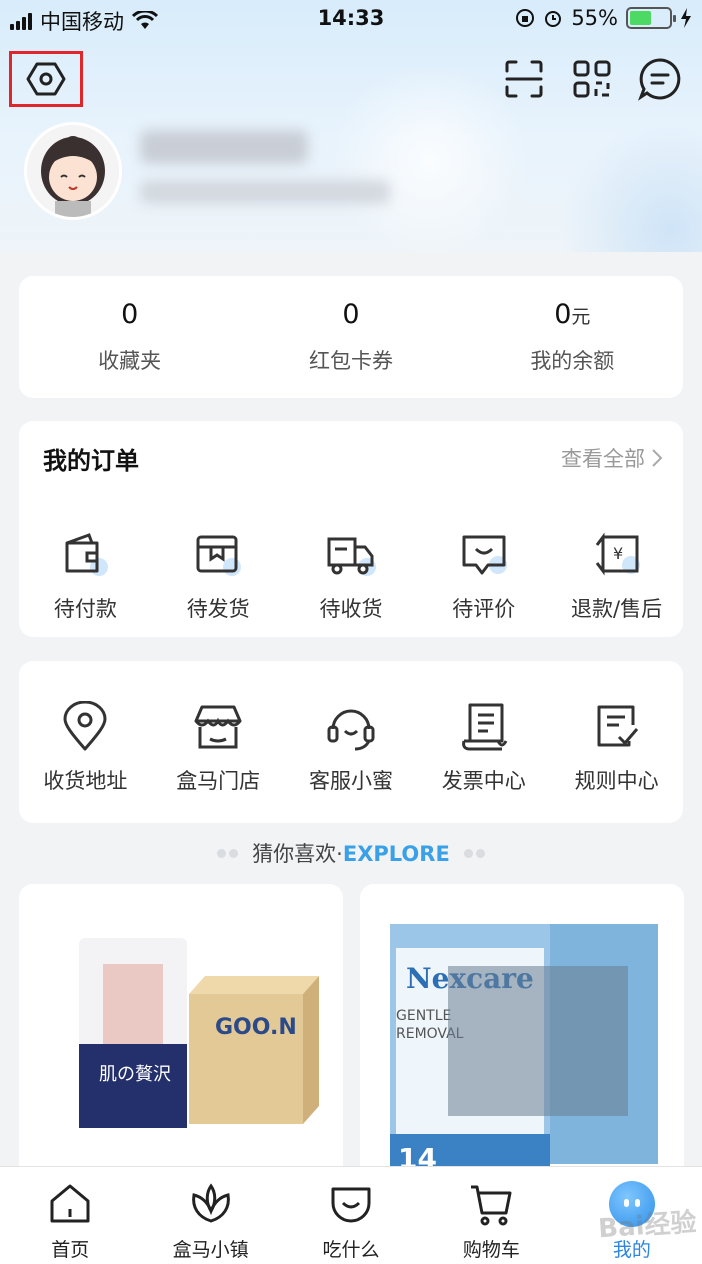 This screenshot has height=1264, width=702. I want to click on settings-hexagon-icon, so click(46, 79).